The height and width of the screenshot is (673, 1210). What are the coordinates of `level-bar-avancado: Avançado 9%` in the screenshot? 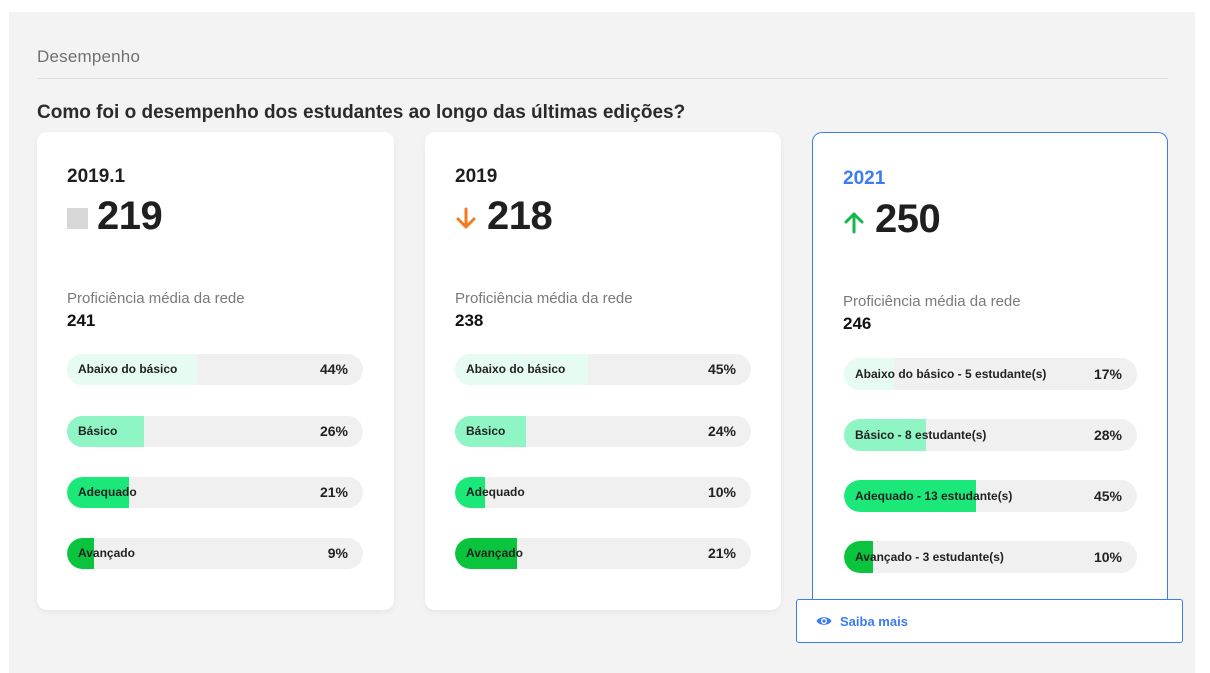 It's located at (215, 553).